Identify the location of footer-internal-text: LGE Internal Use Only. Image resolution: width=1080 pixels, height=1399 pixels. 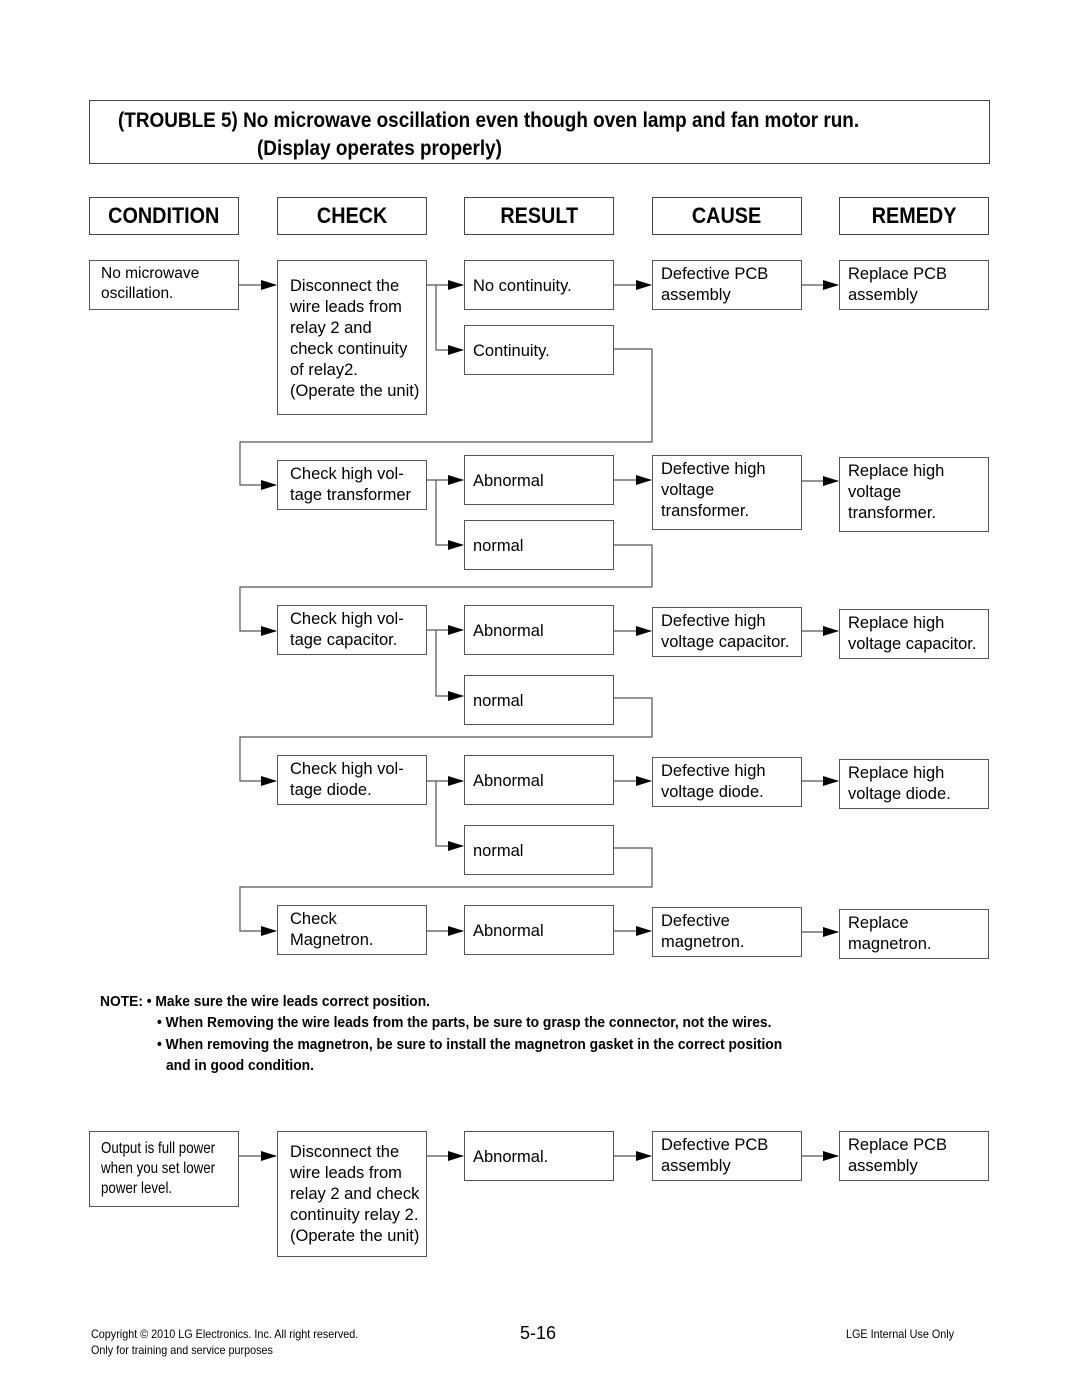
(900, 1334).